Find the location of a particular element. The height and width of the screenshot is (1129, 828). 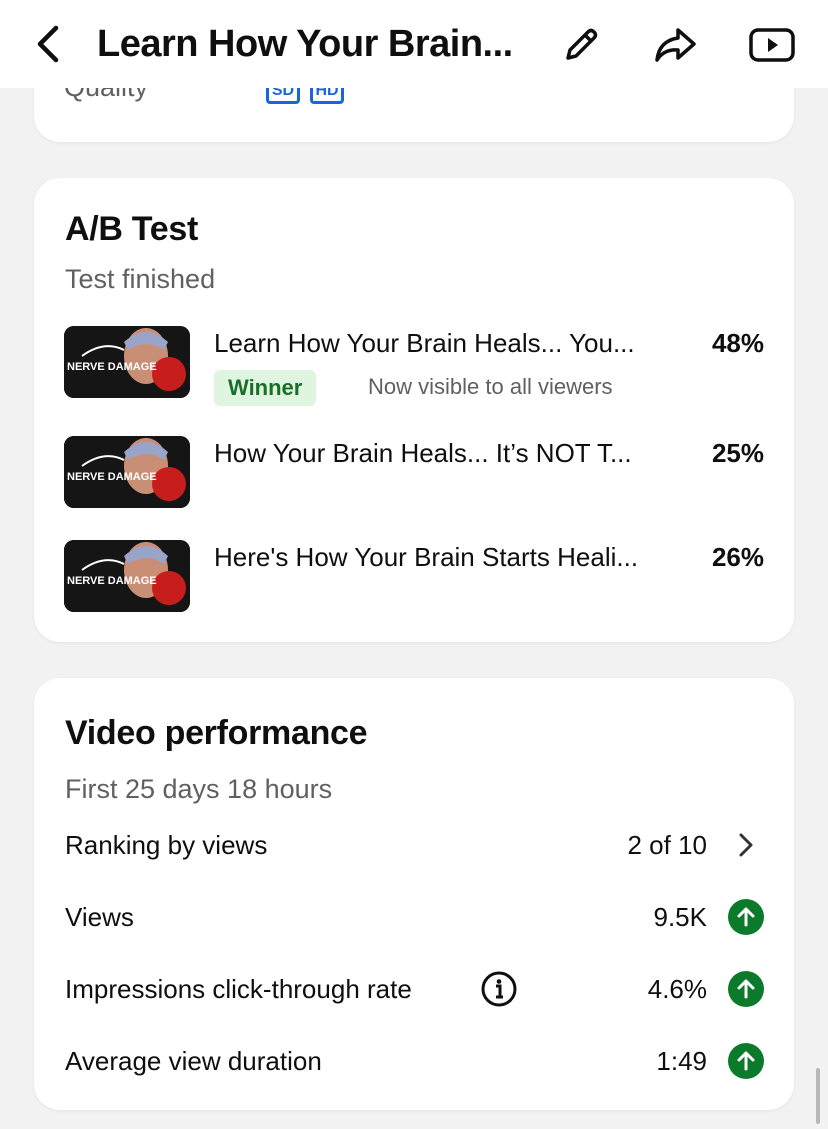

variant-percent: 26% is located at coordinates (737, 557).